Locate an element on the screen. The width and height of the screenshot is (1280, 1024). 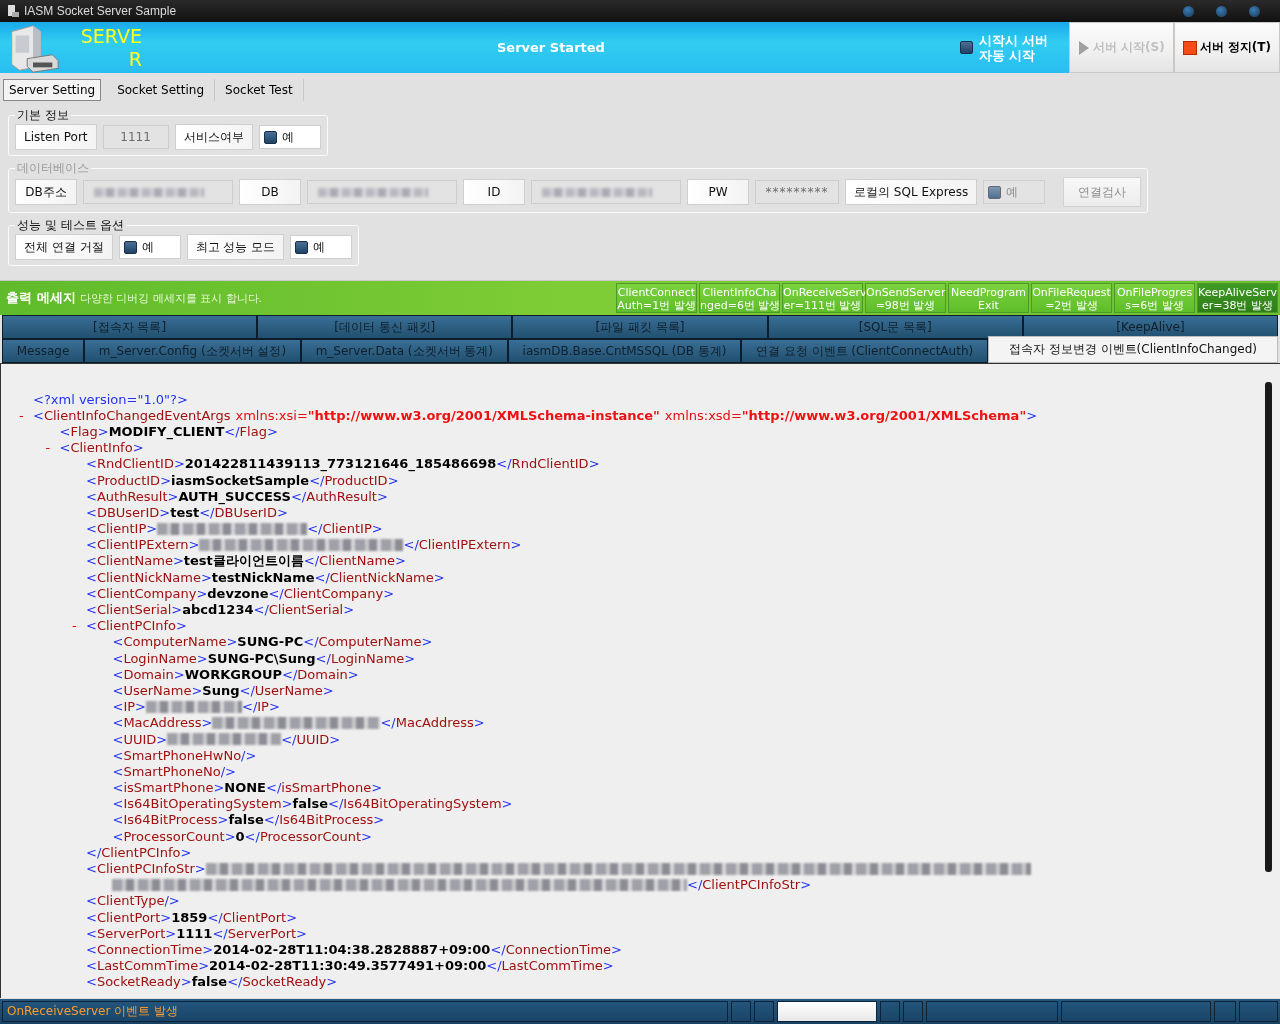
xml-line: <ComputerName>SUNG-PC</ComputerName> is located at coordinates (272, 642).